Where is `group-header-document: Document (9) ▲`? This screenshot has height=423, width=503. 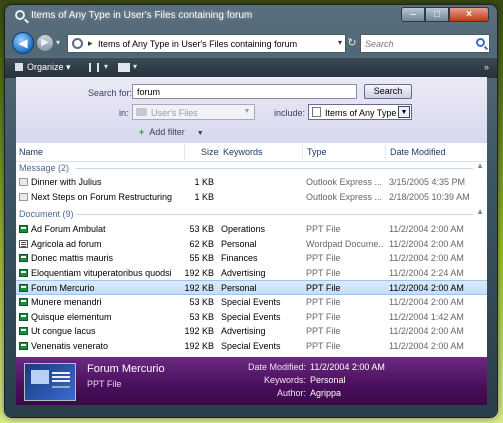 group-header-document: Document (9) ▲ is located at coordinates (251, 214).